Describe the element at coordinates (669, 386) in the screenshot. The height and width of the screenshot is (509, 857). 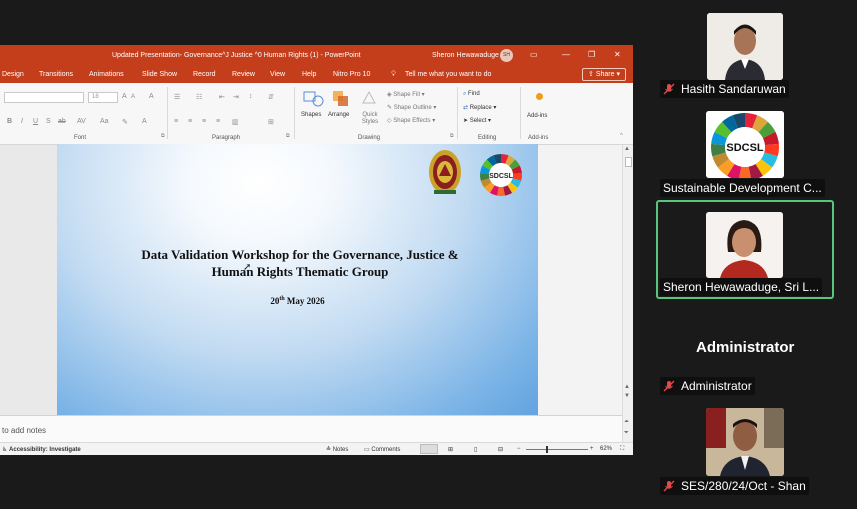
I see `muted-mic-icon` at that location.